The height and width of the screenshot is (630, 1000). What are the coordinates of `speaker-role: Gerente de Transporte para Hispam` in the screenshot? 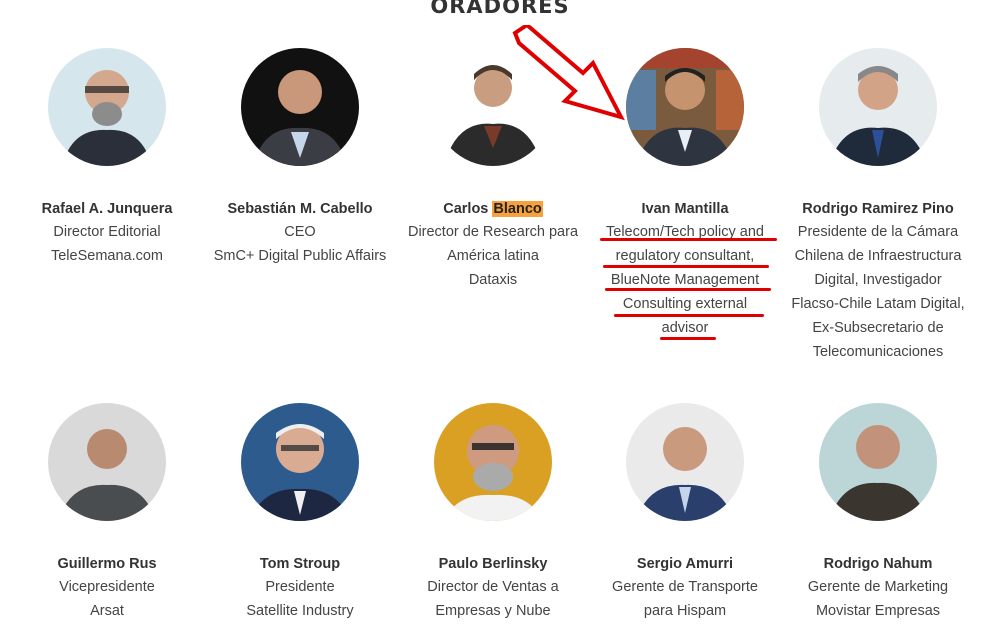 It's located at (685, 599).